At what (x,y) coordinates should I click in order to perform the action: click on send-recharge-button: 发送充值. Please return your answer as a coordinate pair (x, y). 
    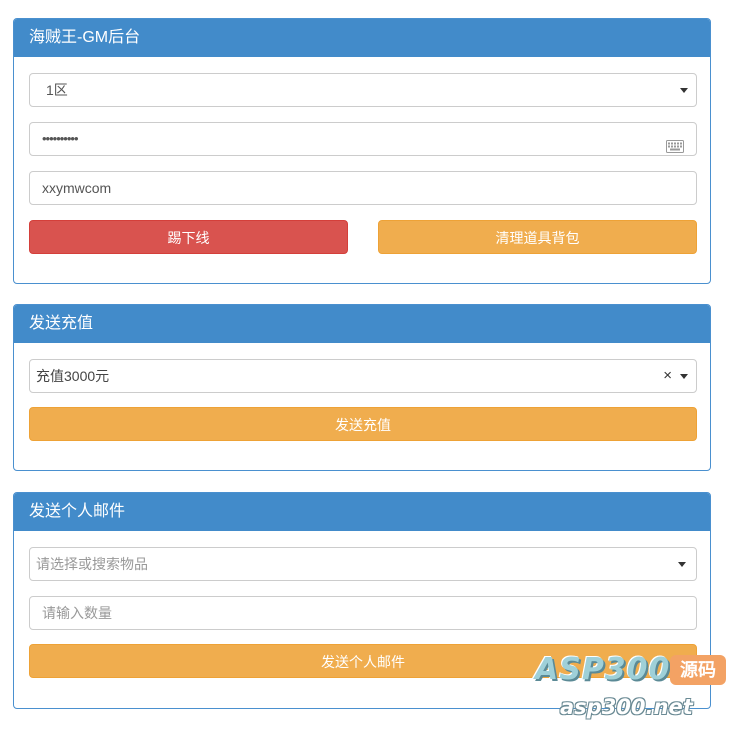
    Looking at the image, I should click on (363, 424).